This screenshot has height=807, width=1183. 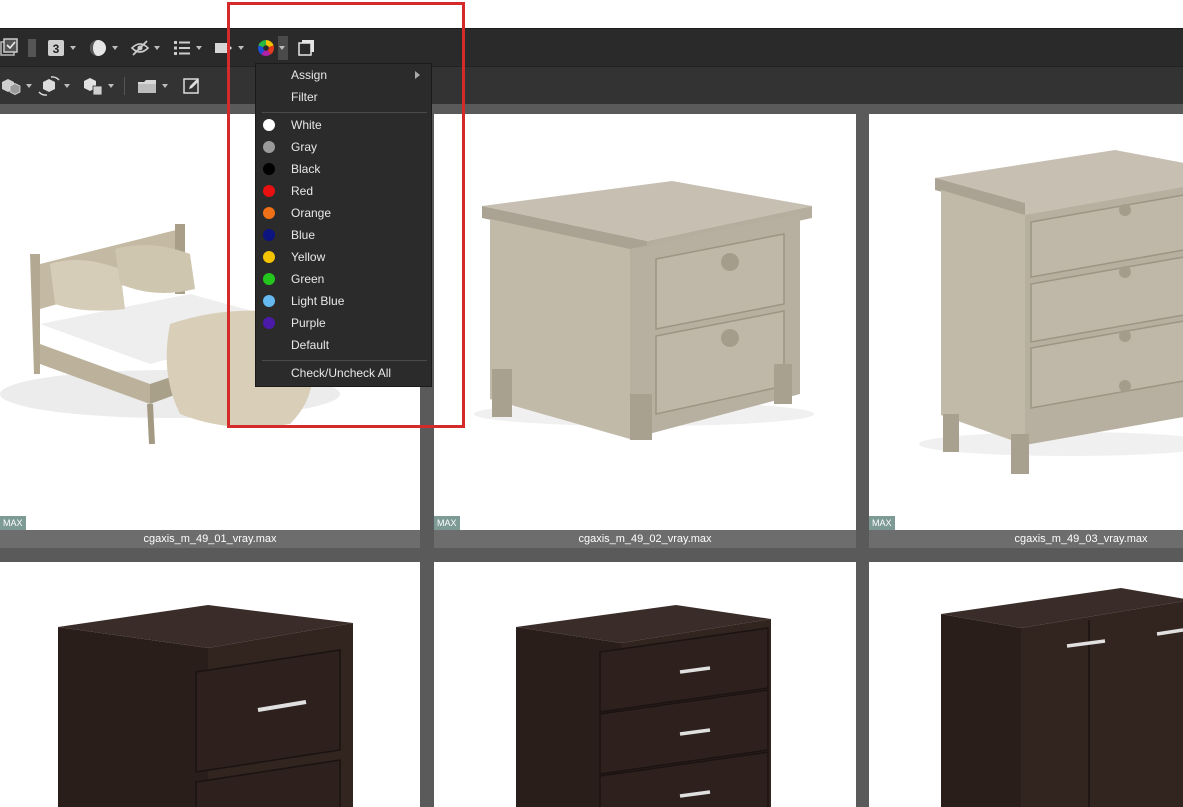 What do you see at coordinates (140, 48) in the screenshot?
I see `hide-icon` at bounding box center [140, 48].